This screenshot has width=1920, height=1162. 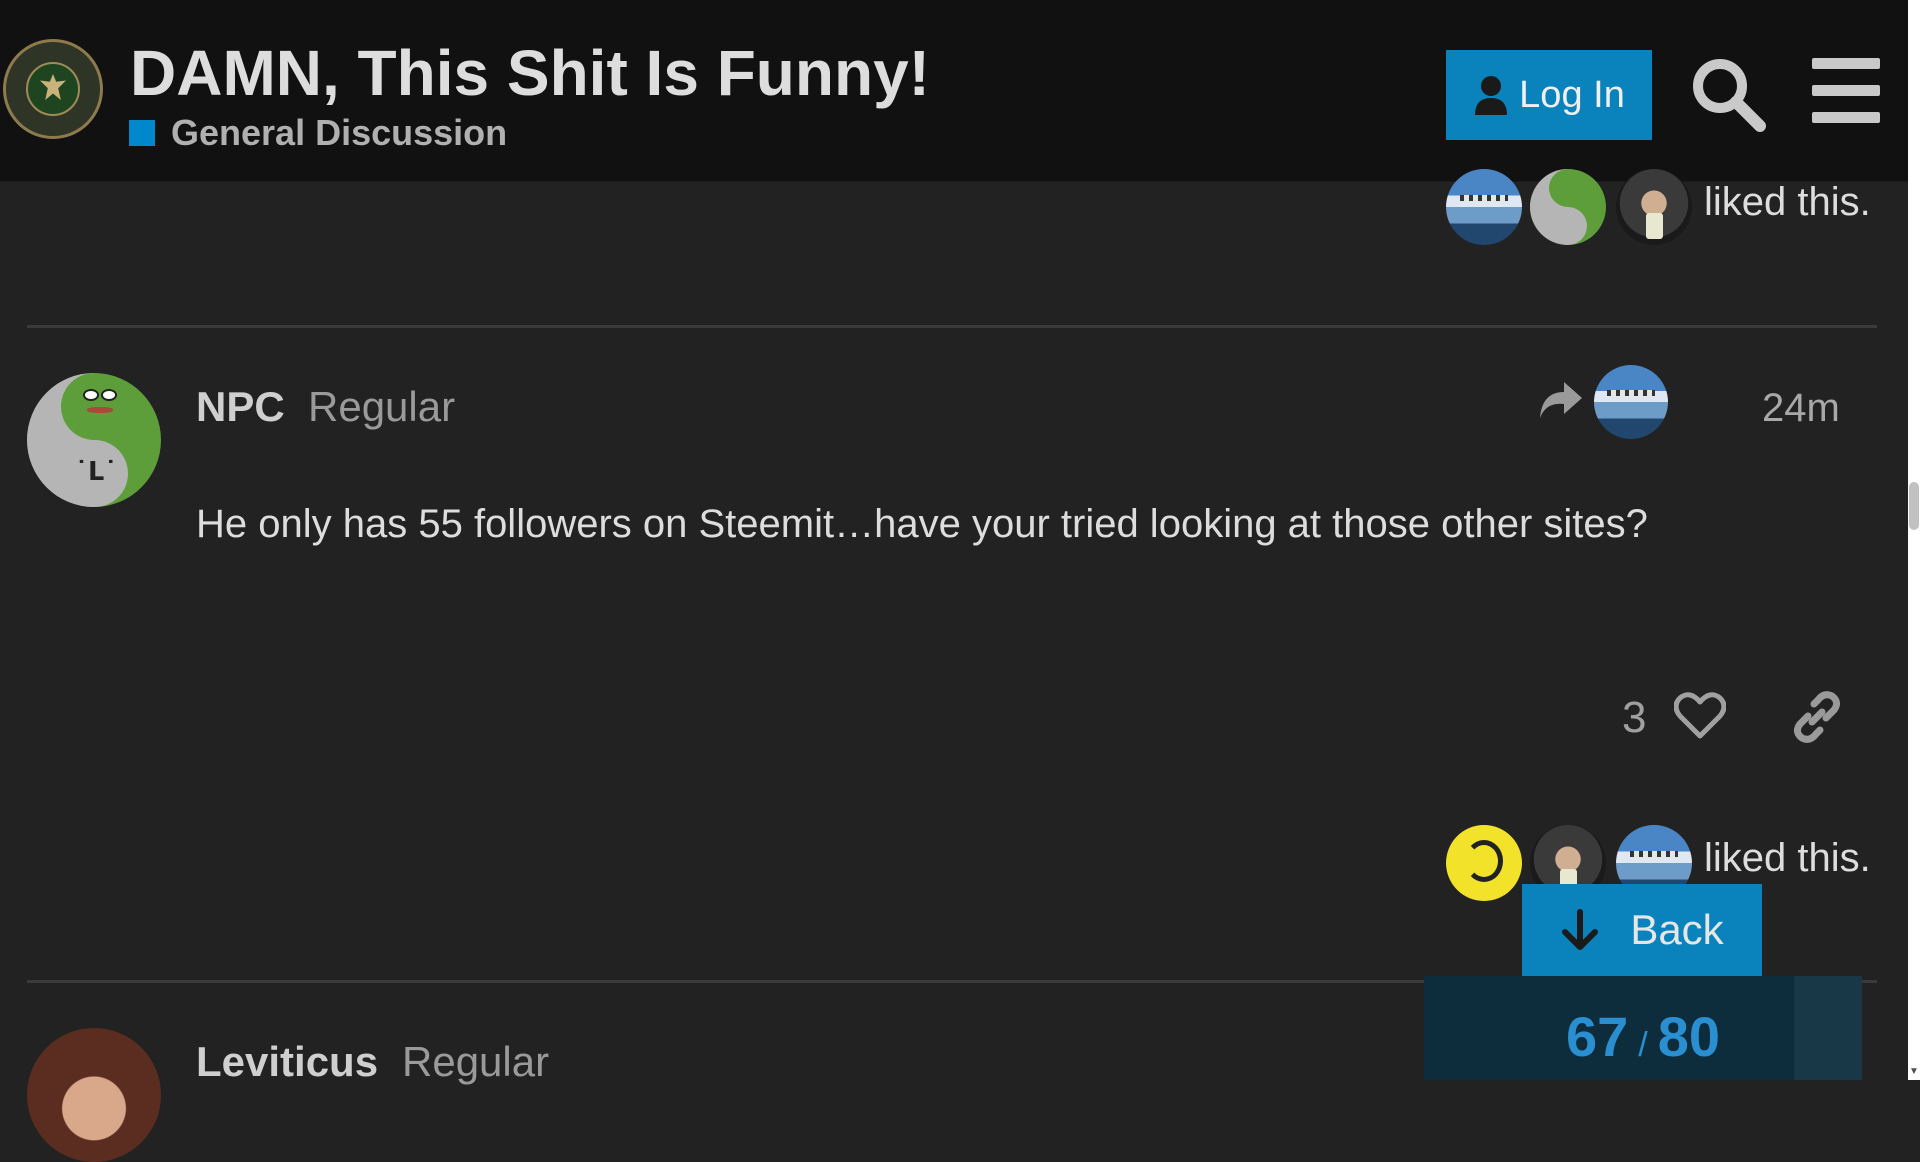 What do you see at coordinates (1580, 929) in the screenshot?
I see `arrow-down-icon` at bounding box center [1580, 929].